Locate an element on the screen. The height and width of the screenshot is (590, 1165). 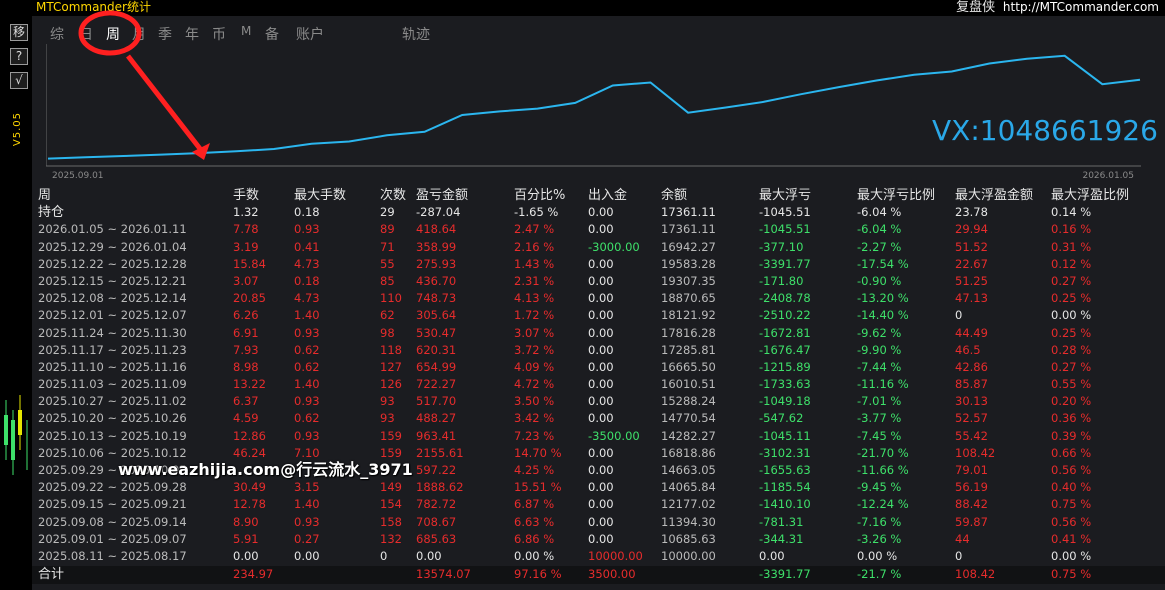
cell-pnl: 722.27 is located at coordinates (436, 384).